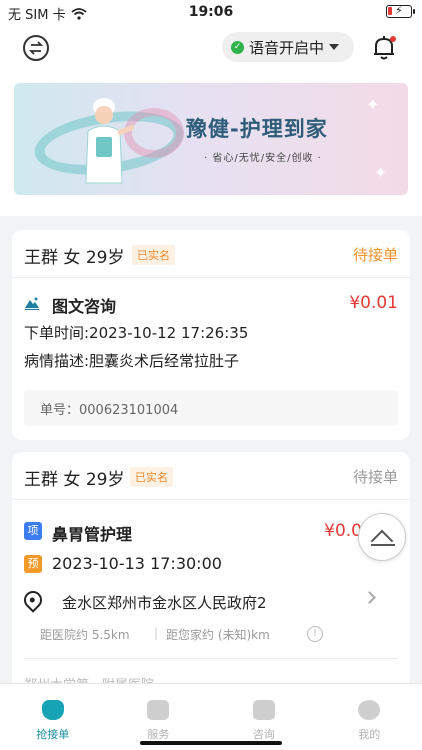 This screenshot has width=422, height=750. What do you see at coordinates (33, 564) in the screenshot?
I see `appointment-tag: 预` at bounding box center [33, 564].